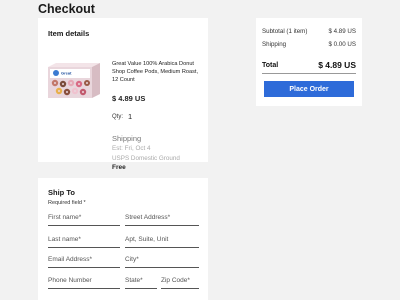  What do you see at coordinates (180, 282) in the screenshot?
I see `zip-code-field: Zip Code*` at bounding box center [180, 282].